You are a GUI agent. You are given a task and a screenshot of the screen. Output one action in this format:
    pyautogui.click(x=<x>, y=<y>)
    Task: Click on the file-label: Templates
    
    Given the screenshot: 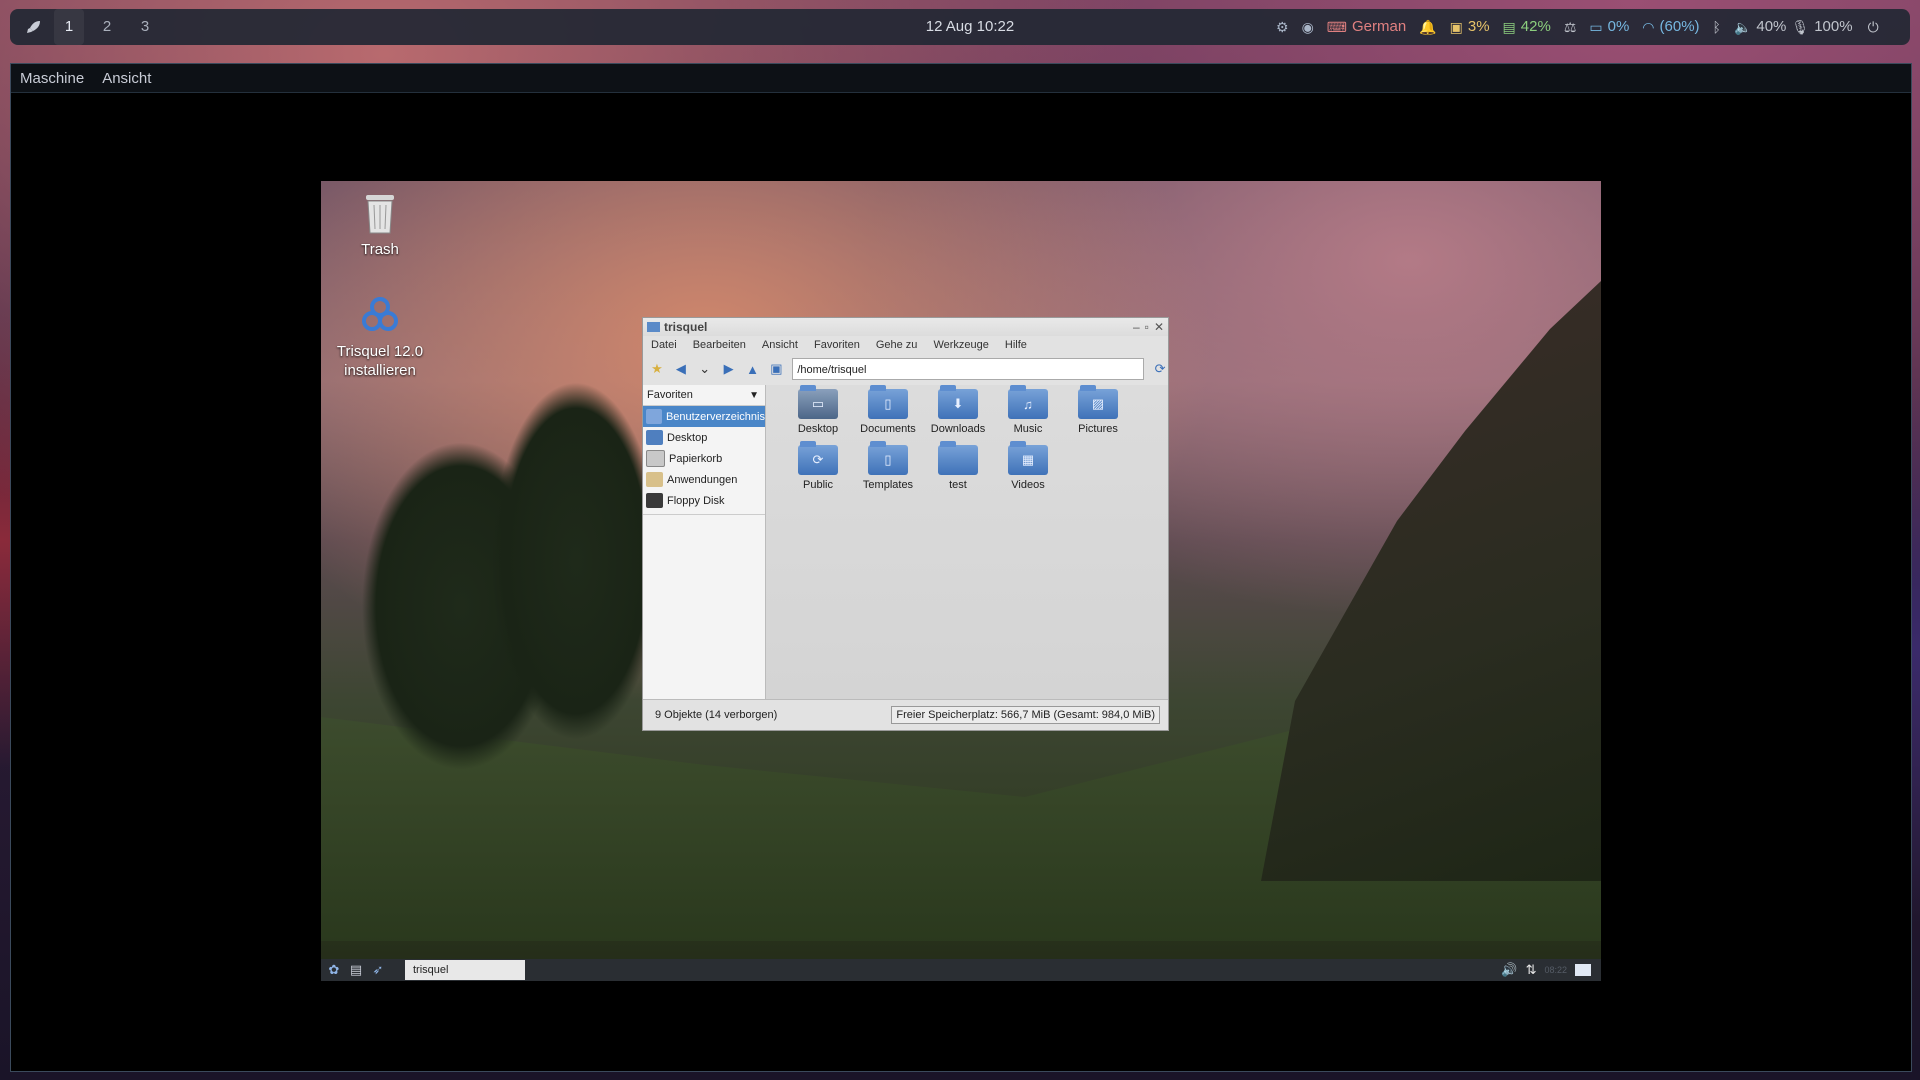 What is the action you would take?
    pyautogui.click(x=888, y=485)
    